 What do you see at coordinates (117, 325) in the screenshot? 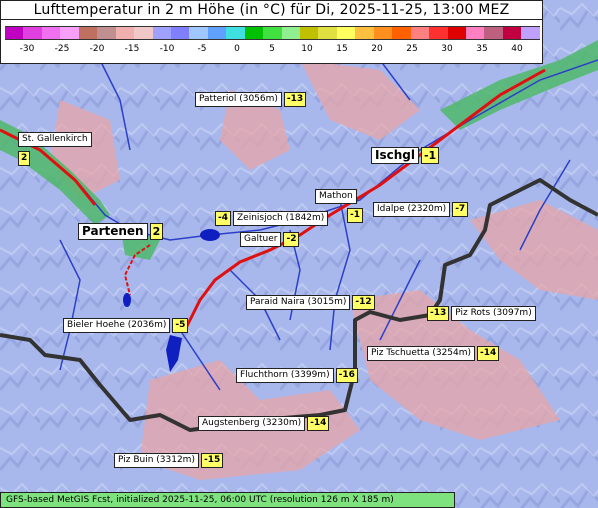
I see `station-name: Bieler Hoehe (2036m)` at bounding box center [117, 325].